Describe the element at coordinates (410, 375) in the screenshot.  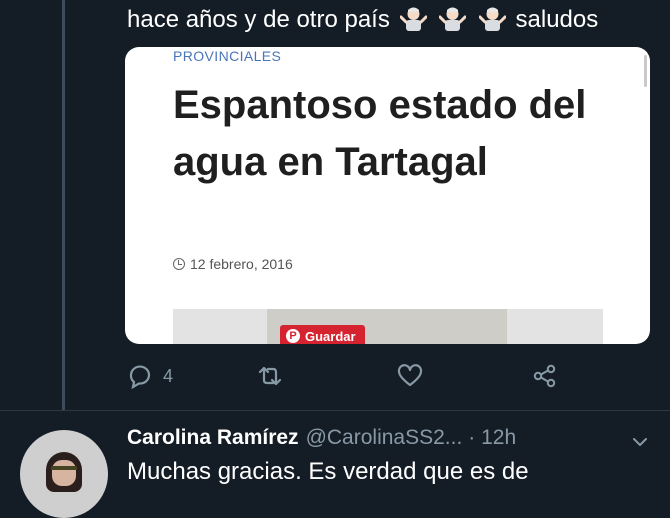
I see `heart-icon` at that location.